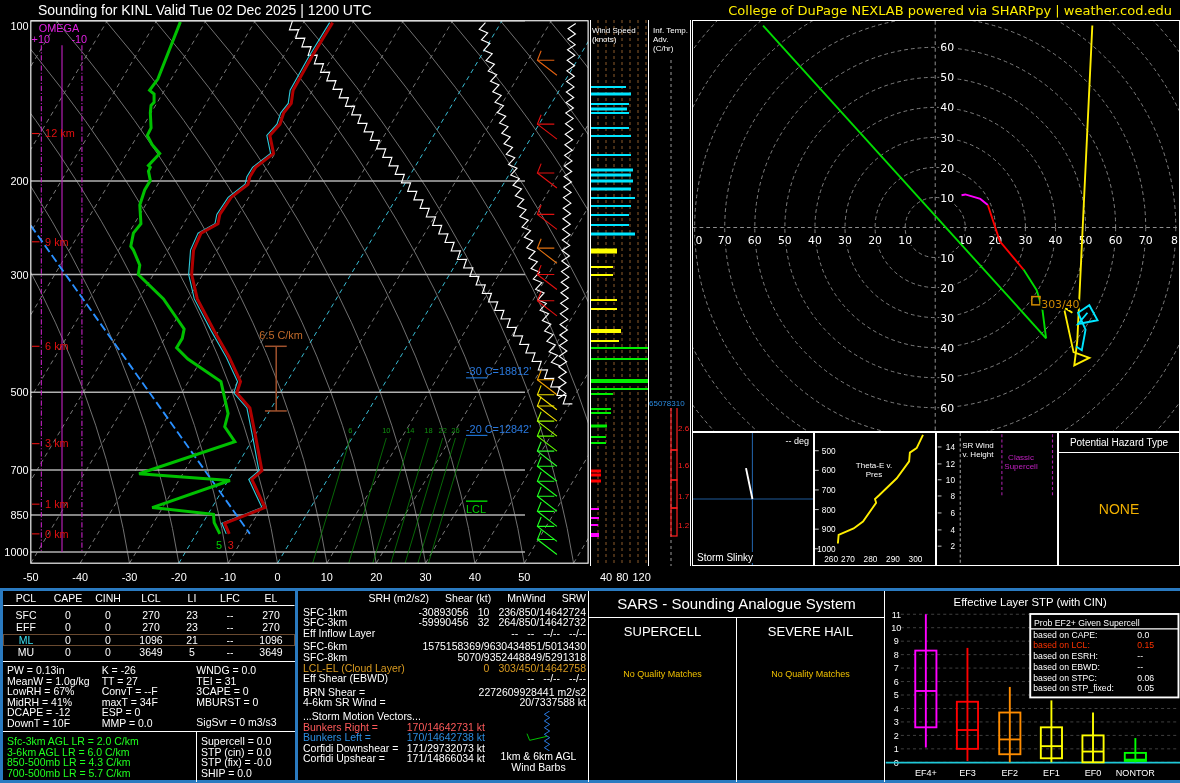  I want to click on stp-category-label: EF0, so click(1093, 772).